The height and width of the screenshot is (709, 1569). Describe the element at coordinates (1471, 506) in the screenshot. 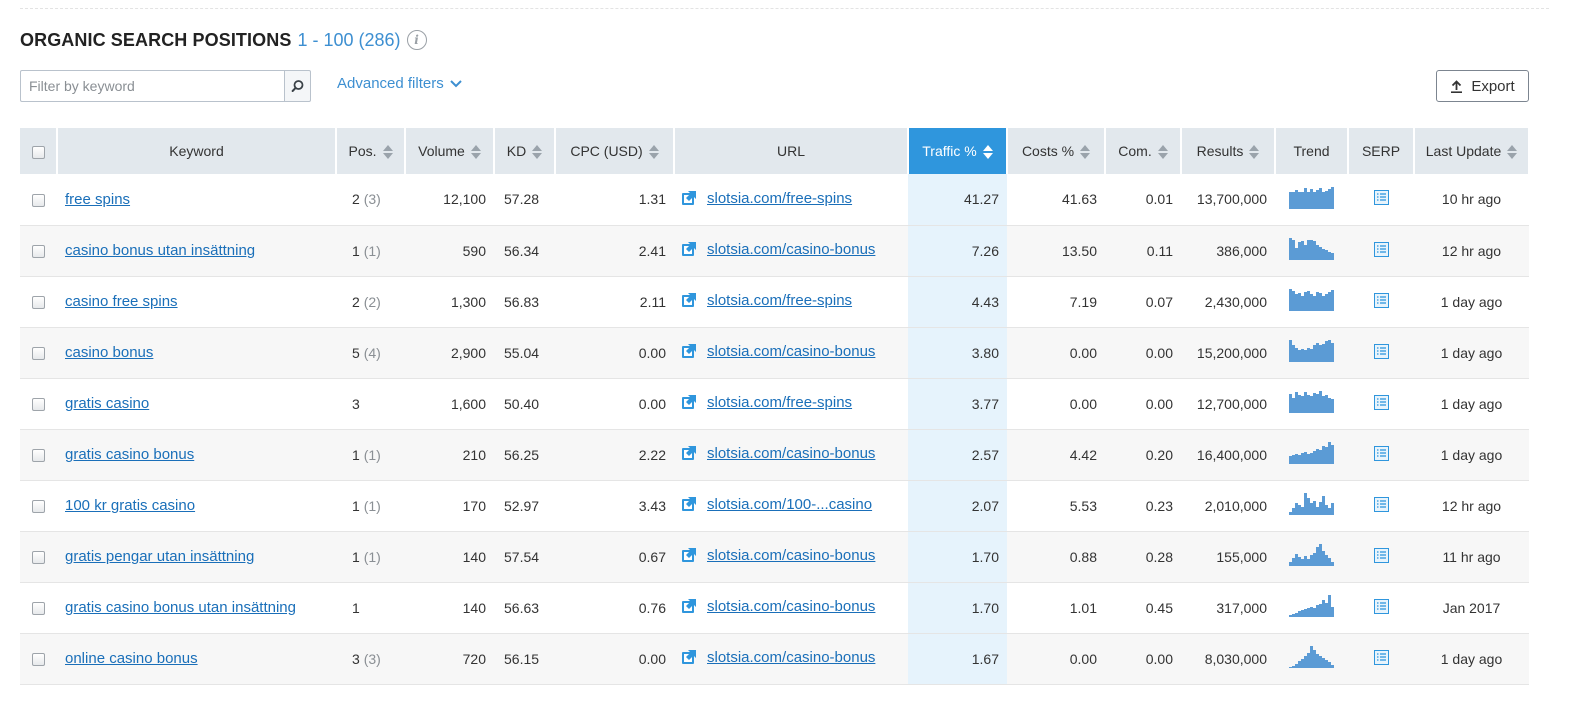

I see `last-update-cell: 12 hr ago` at that location.